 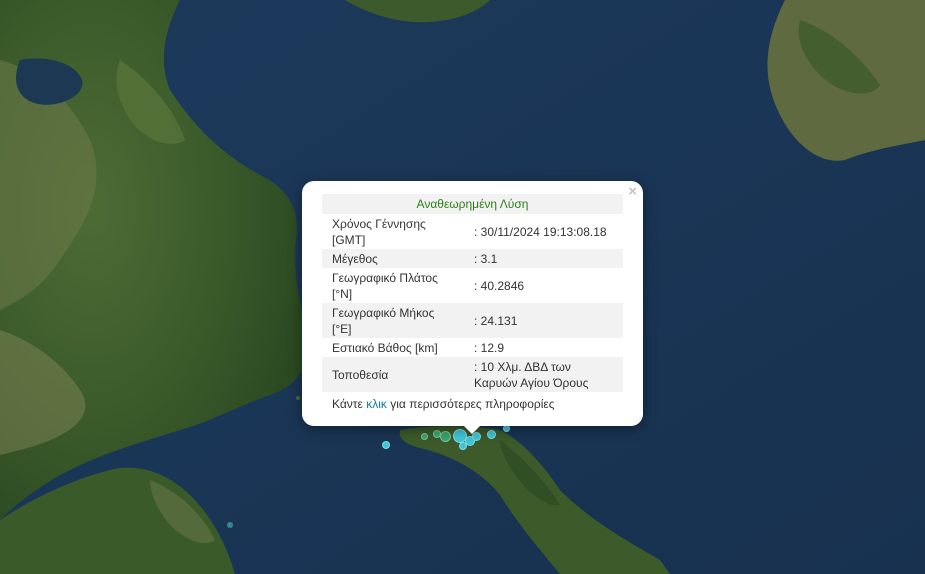 What do you see at coordinates (376, 404) in the screenshot?
I see `more-info-link: κλικ` at bounding box center [376, 404].